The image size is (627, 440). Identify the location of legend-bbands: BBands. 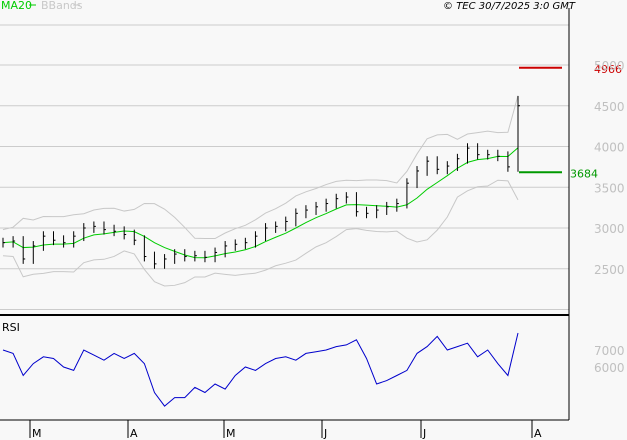
(62, 6).